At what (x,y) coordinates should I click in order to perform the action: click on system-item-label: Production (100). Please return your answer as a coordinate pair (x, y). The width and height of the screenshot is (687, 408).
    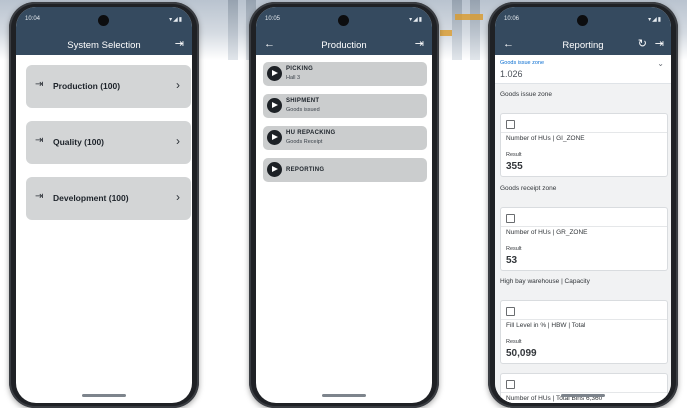
    Looking at the image, I should click on (87, 86).